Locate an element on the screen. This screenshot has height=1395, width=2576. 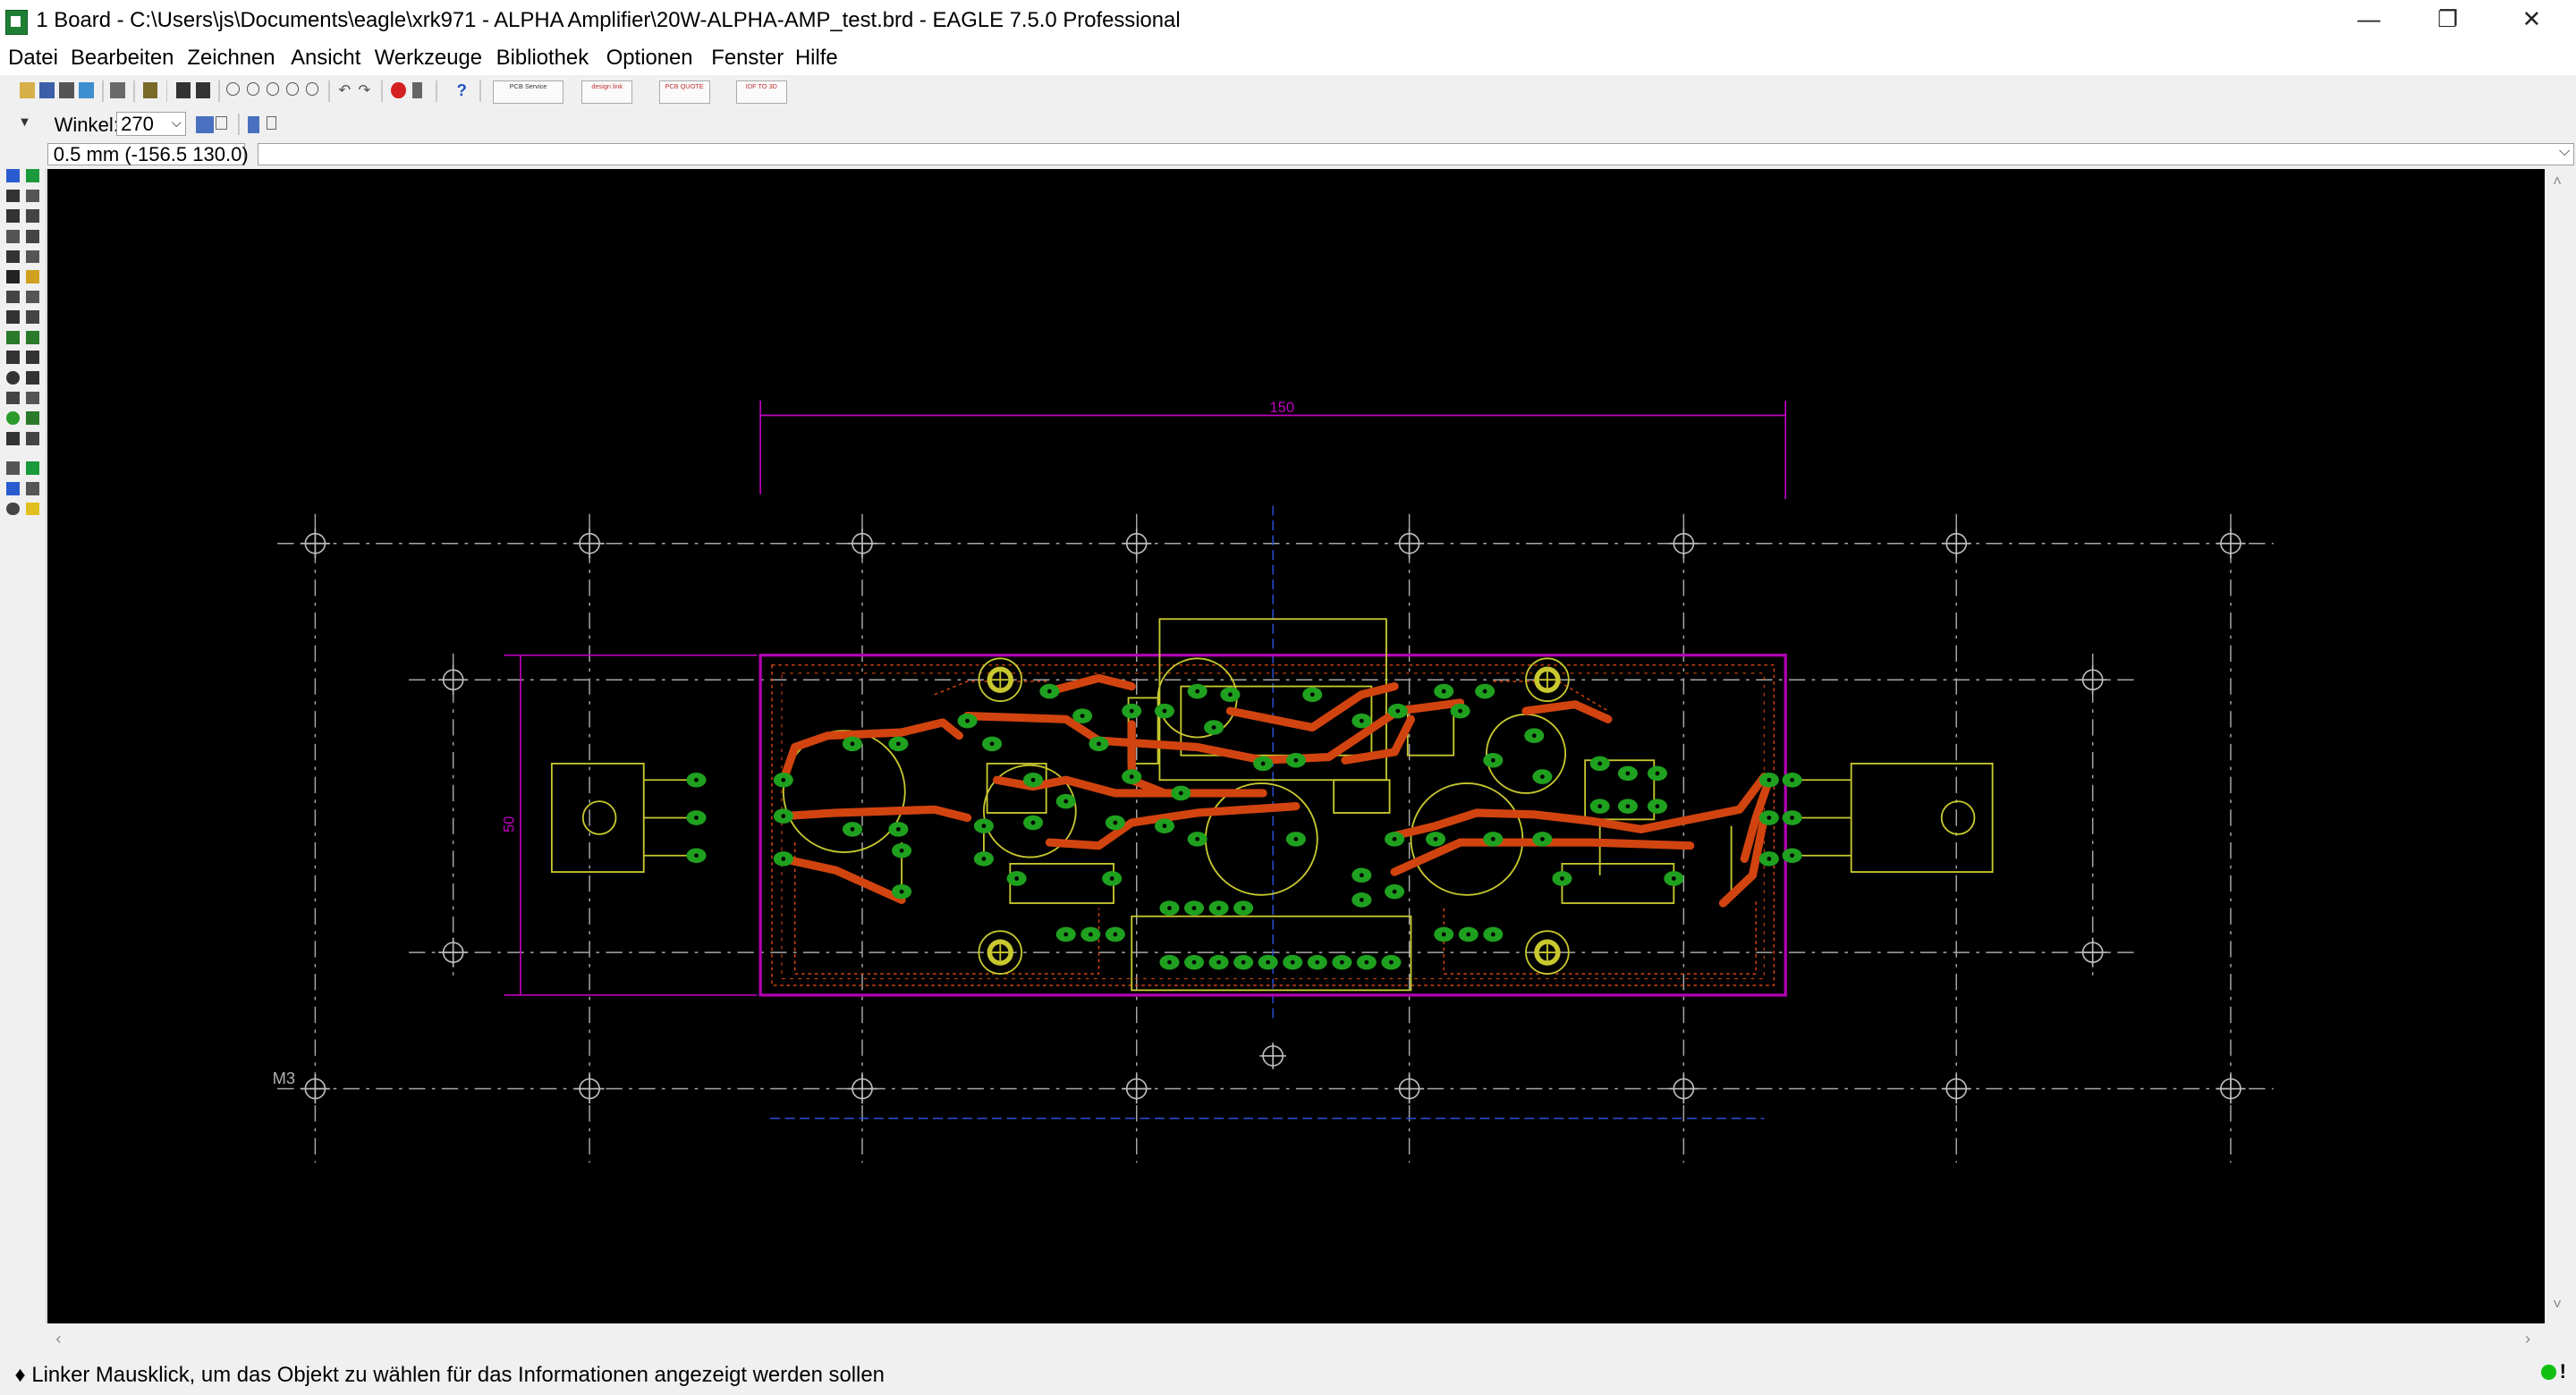
spin-icon is located at coordinates (221, 123).